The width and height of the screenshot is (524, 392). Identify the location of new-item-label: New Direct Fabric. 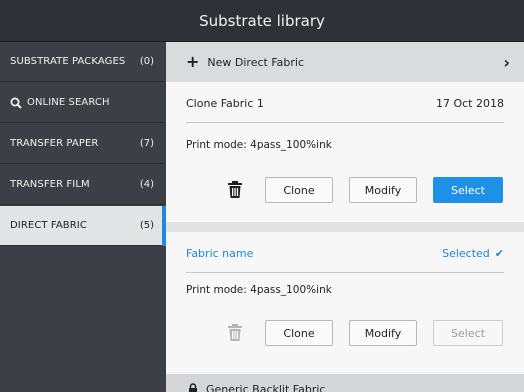
(255, 62).